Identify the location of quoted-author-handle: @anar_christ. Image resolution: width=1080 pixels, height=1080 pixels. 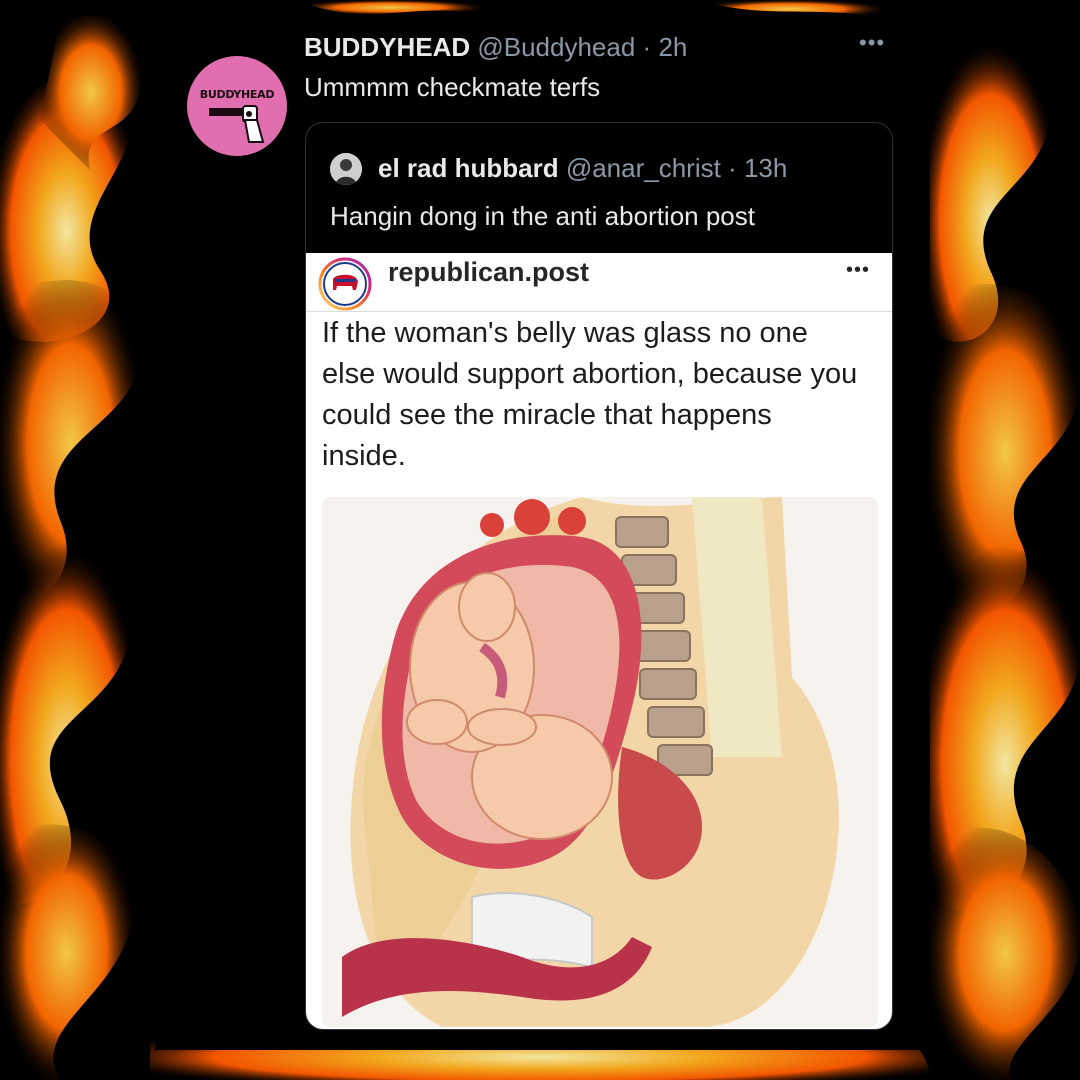
(643, 168).